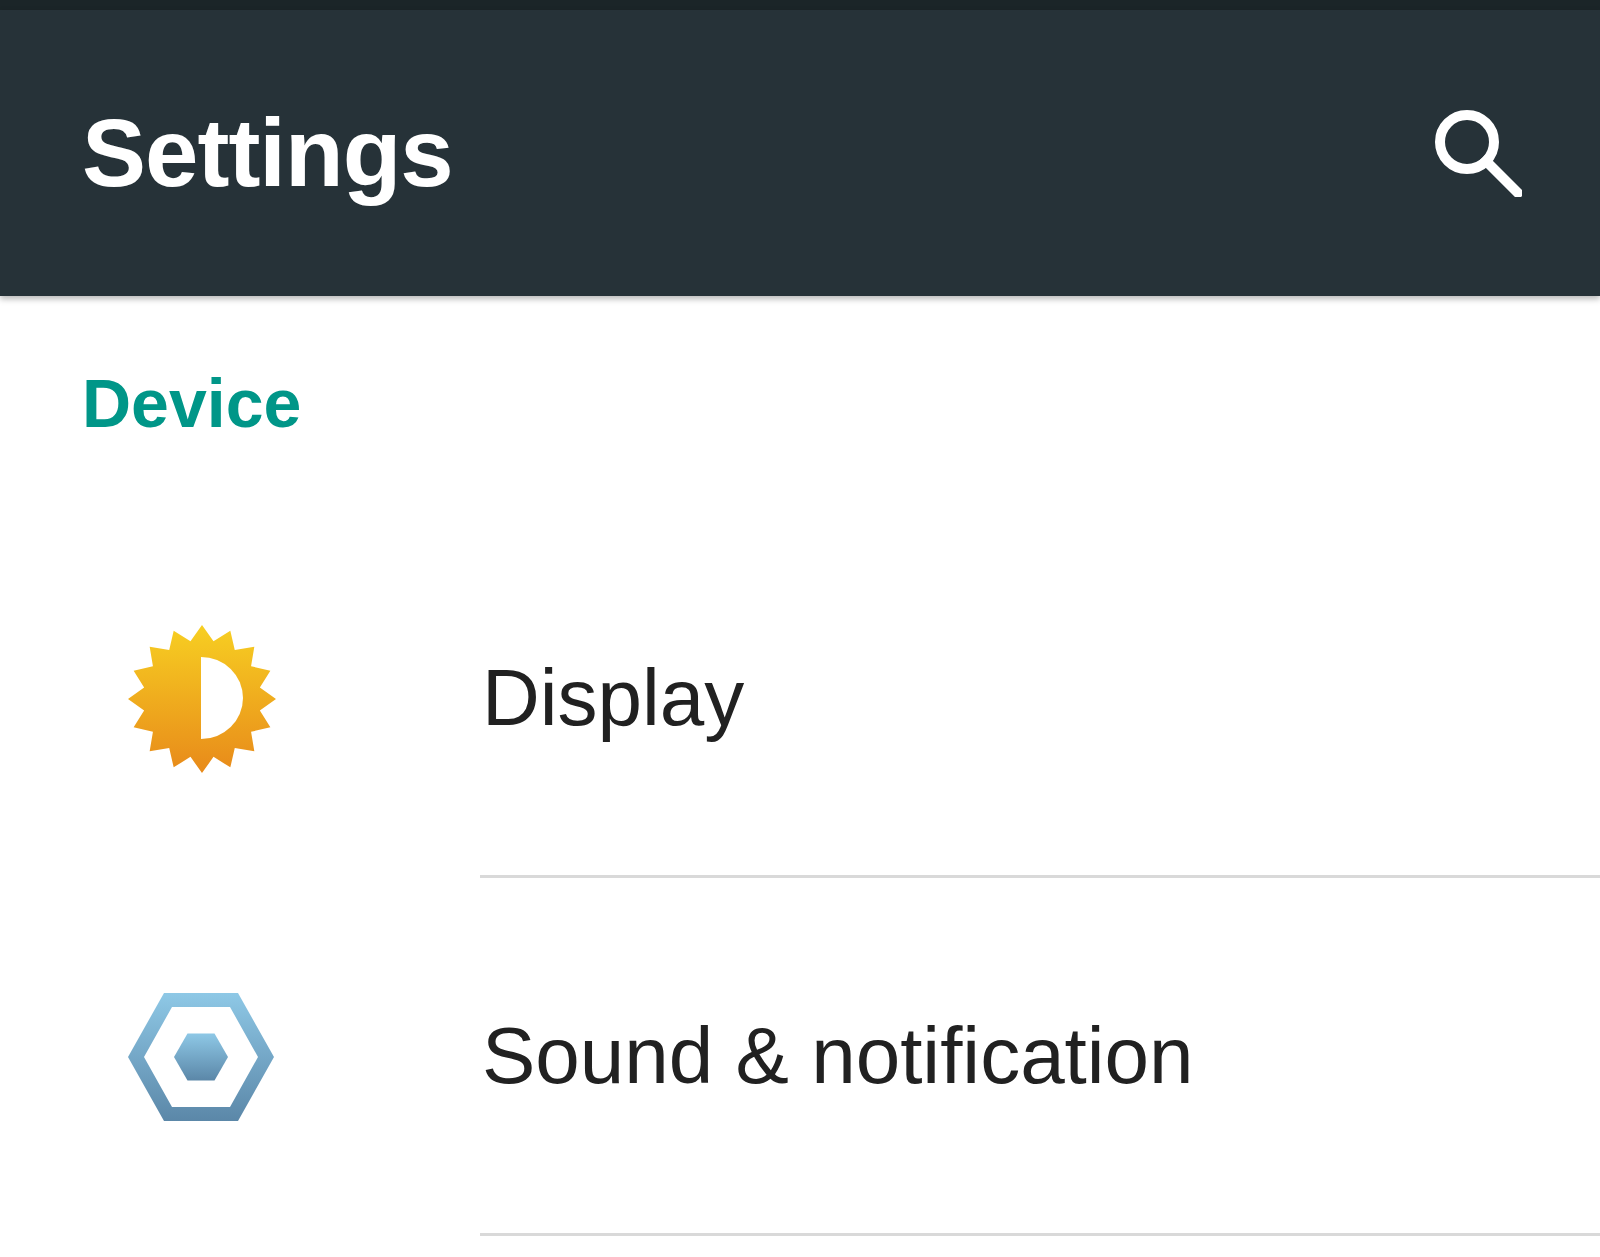 The height and width of the screenshot is (1257, 1600). What do you see at coordinates (192, 403) in the screenshot?
I see `section-header: Device` at bounding box center [192, 403].